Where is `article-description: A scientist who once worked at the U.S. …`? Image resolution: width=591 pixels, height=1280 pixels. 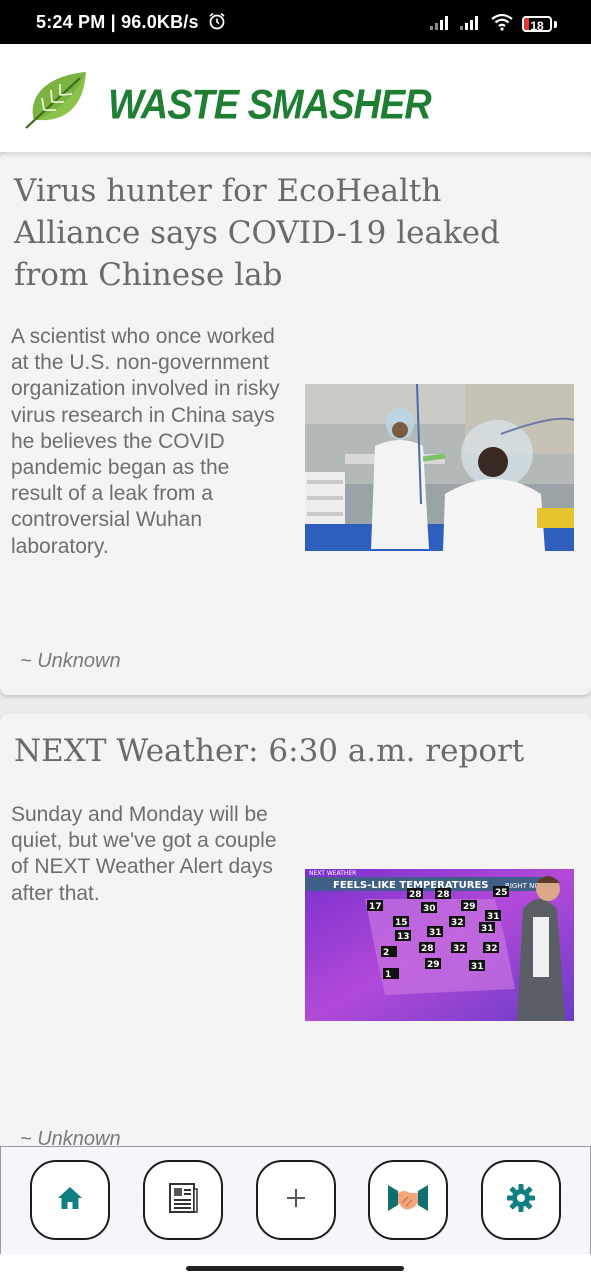 article-description: A scientist who once worked at the U.S. … is located at coordinates (145, 441).